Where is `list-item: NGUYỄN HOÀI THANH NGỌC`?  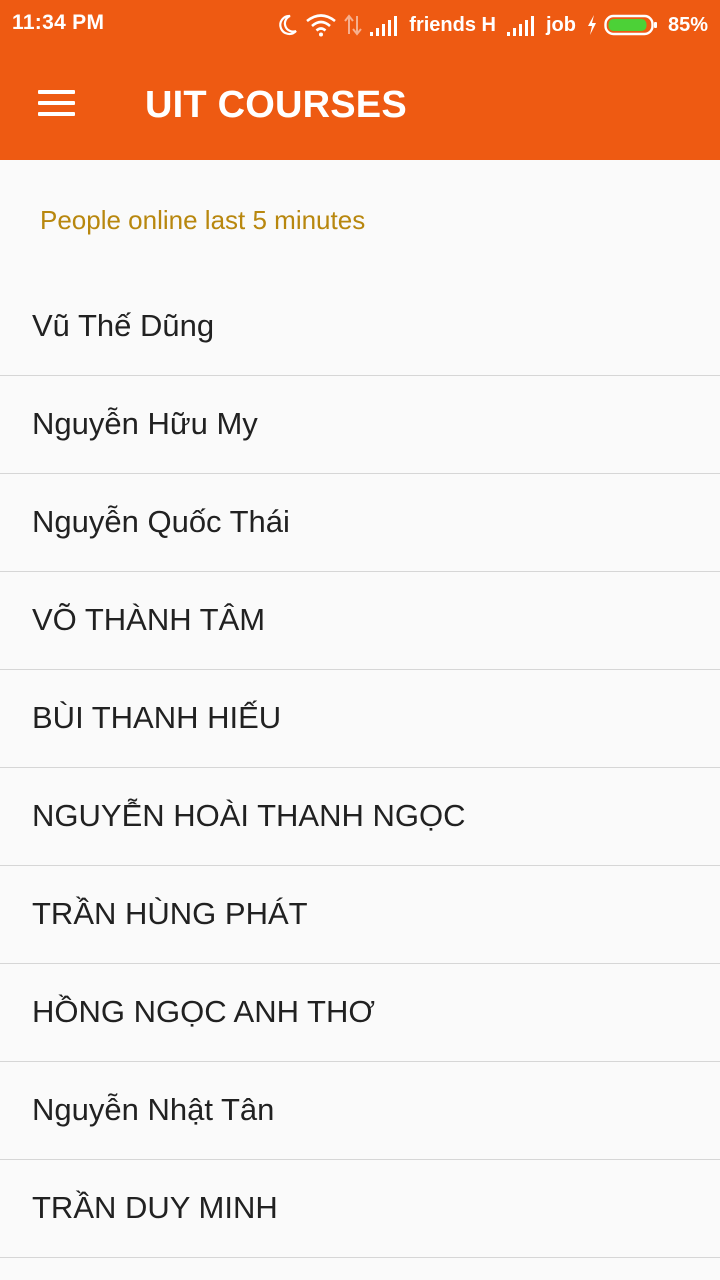
list-item: NGUYỄN HOÀI THANH NGỌC is located at coordinates (360, 817).